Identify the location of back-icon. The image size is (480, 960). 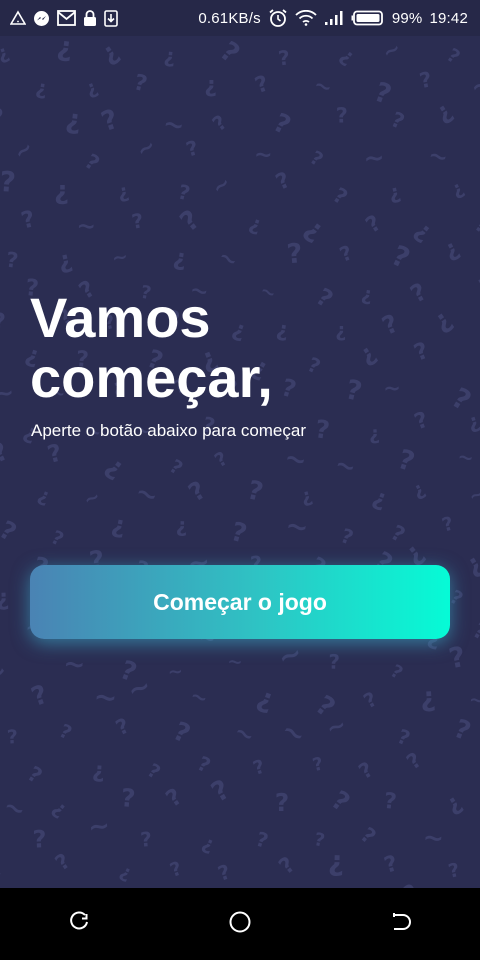
(400, 924).